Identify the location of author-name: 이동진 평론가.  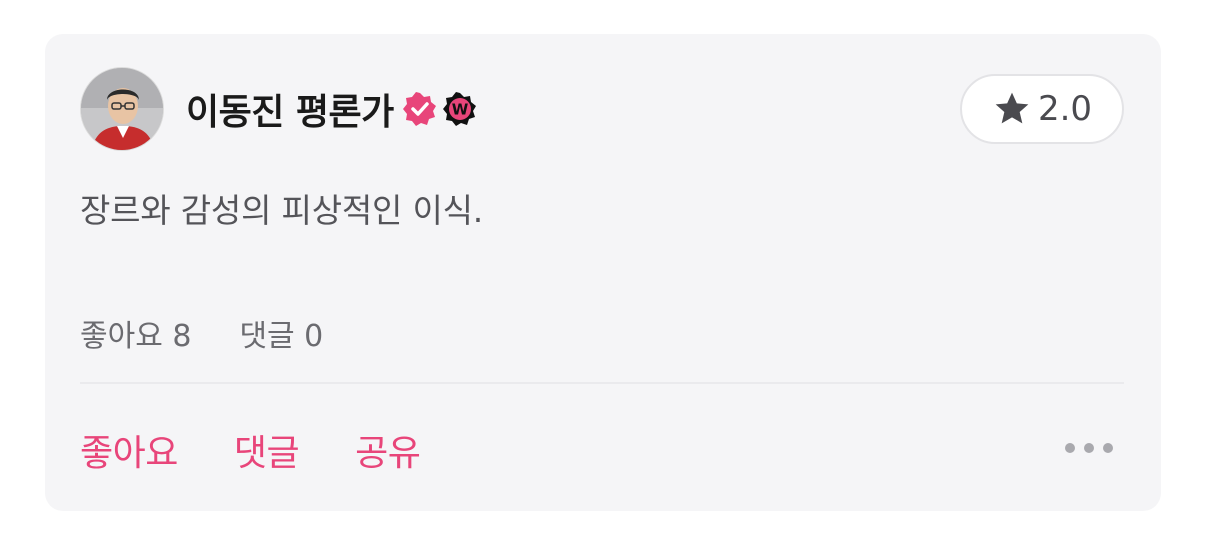
(290, 109).